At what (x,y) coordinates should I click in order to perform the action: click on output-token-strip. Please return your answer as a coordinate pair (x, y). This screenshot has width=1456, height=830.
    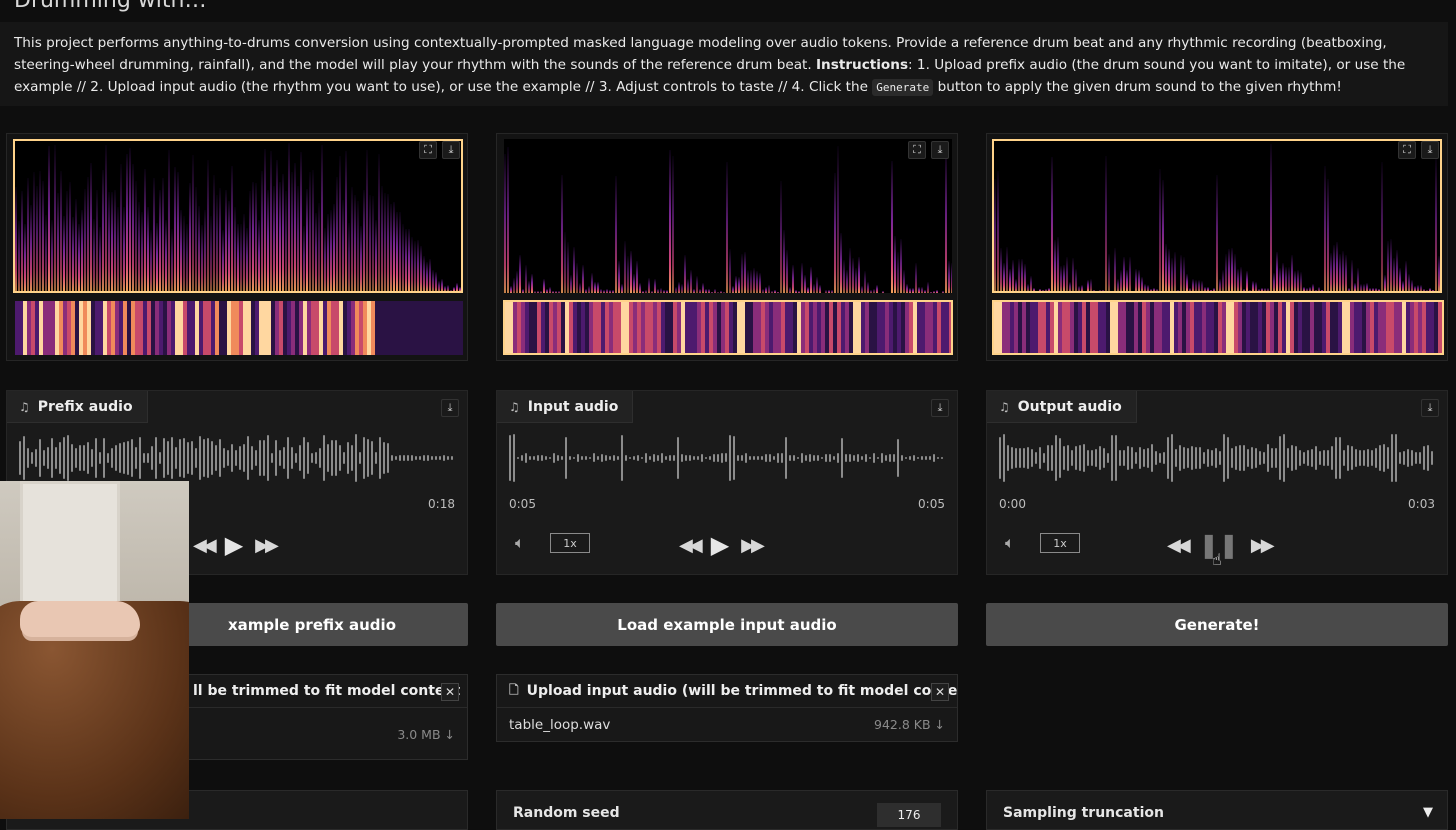
    Looking at the image, I should click on (1218, 327).